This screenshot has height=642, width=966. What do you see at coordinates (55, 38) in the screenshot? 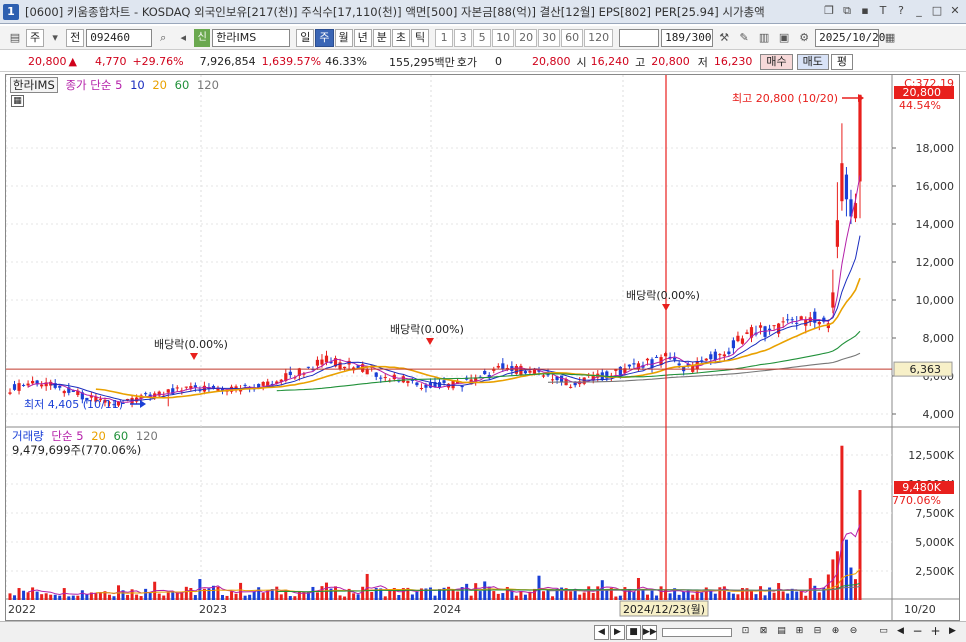
I see `chevron-down-icon: ▾` at bounding box center [55, 38].